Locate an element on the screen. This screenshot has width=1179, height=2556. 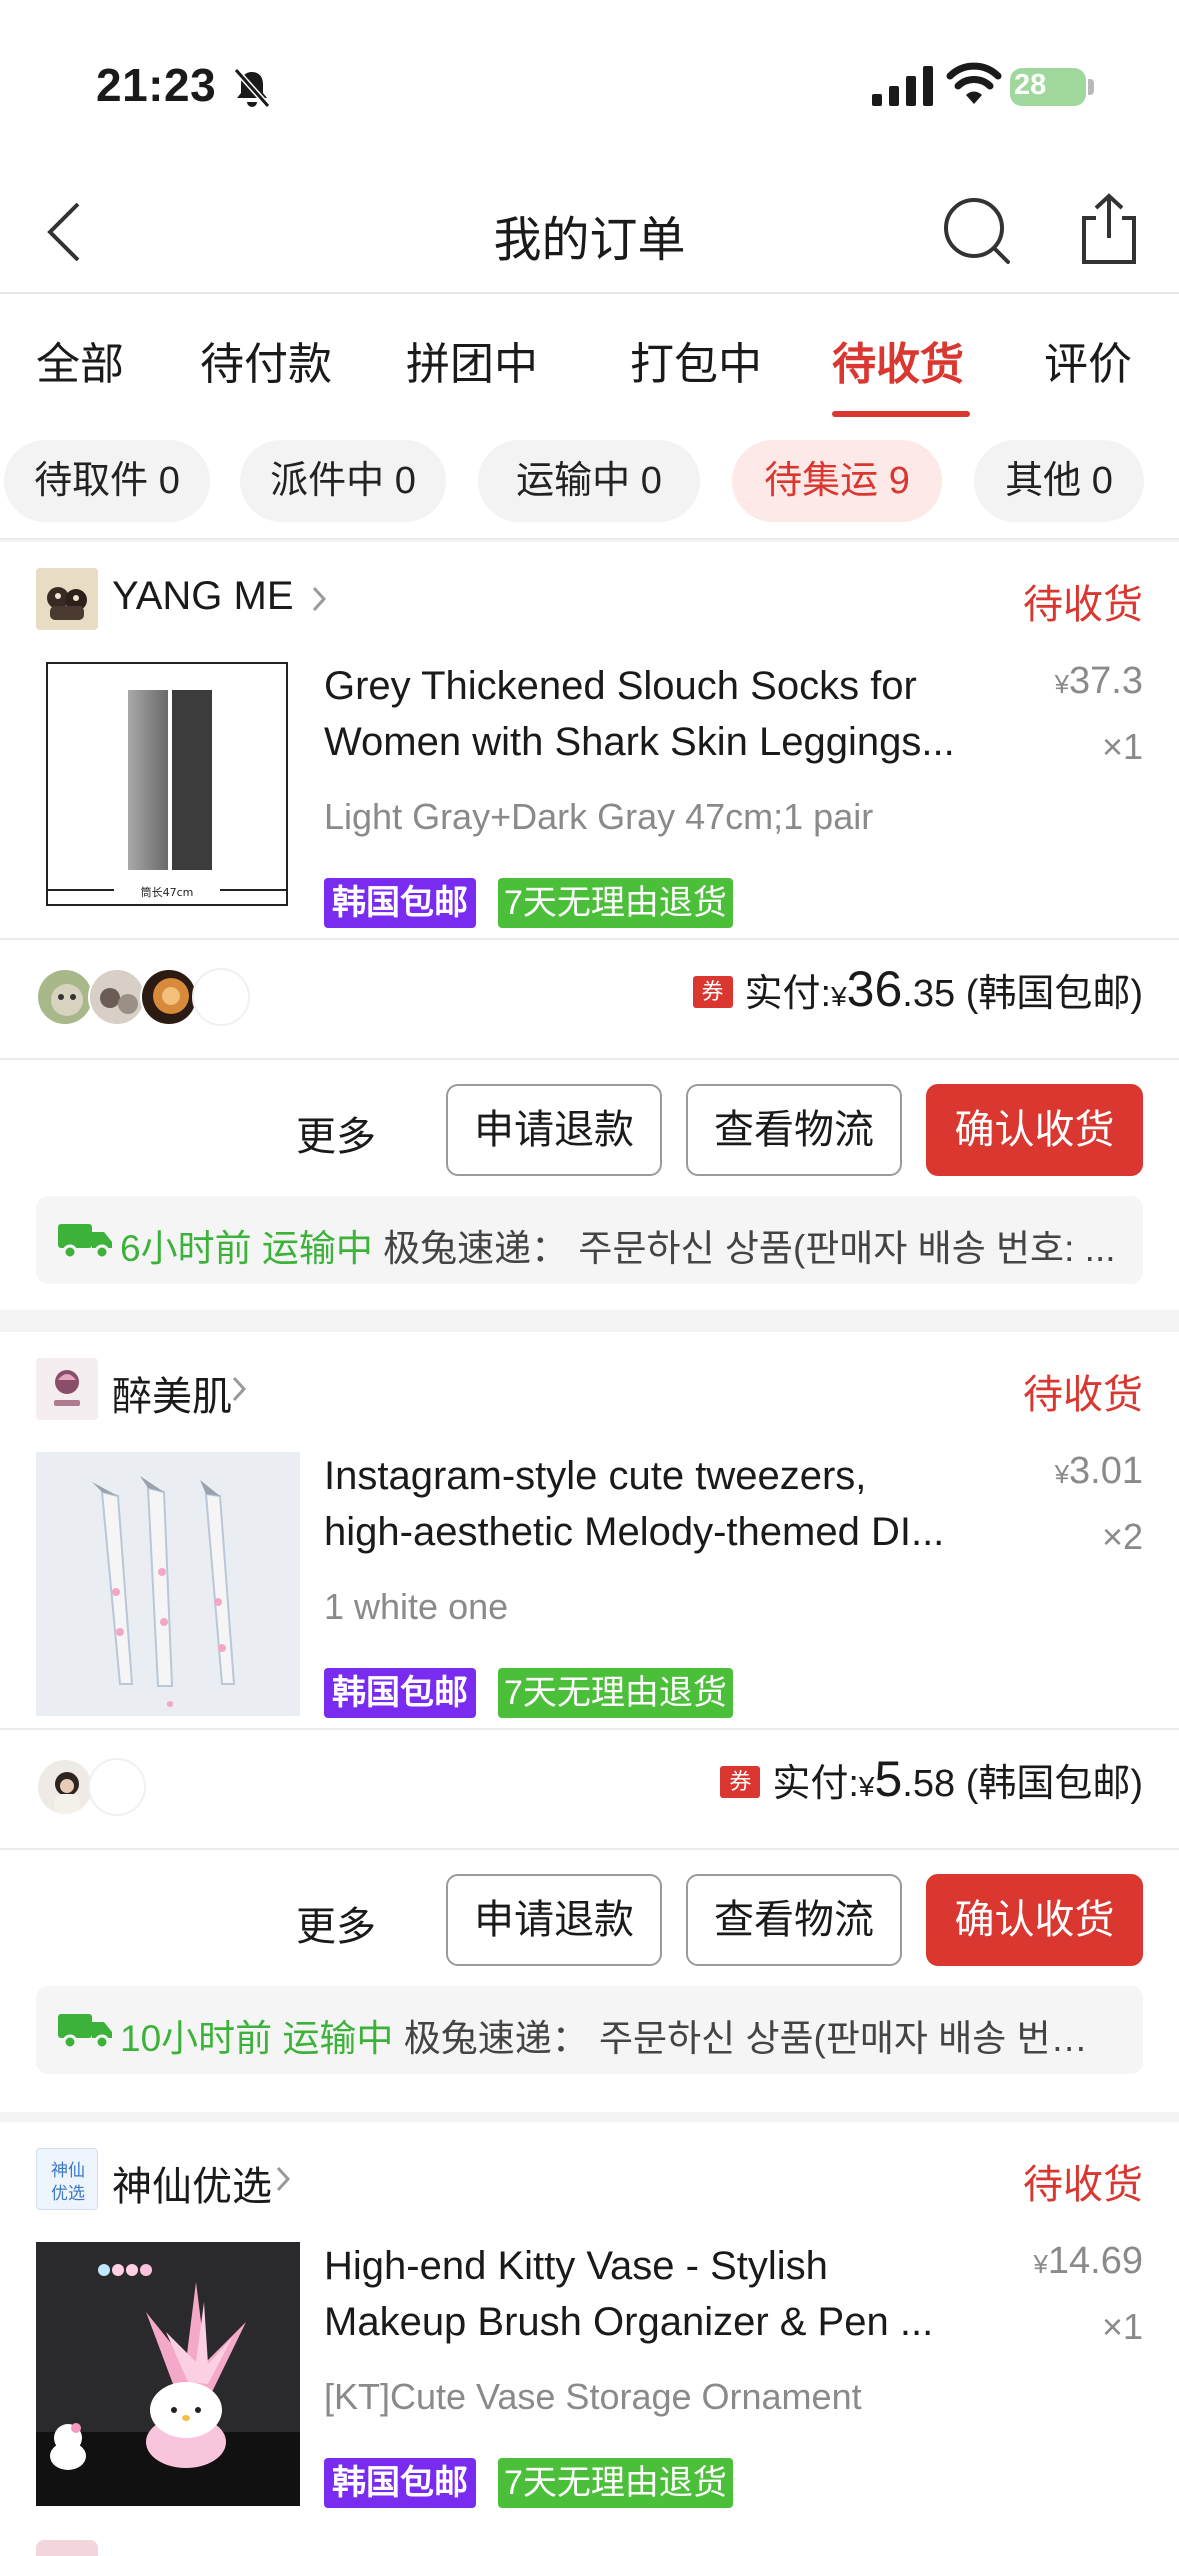
nav-bar: 我的订单 is located at coordinates (589, 232).